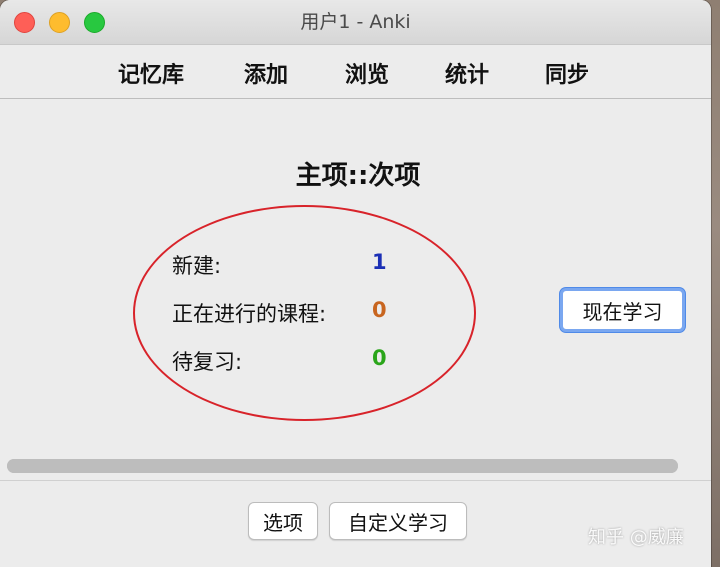  I want to click on options-button: 选项, so click(283, 521).